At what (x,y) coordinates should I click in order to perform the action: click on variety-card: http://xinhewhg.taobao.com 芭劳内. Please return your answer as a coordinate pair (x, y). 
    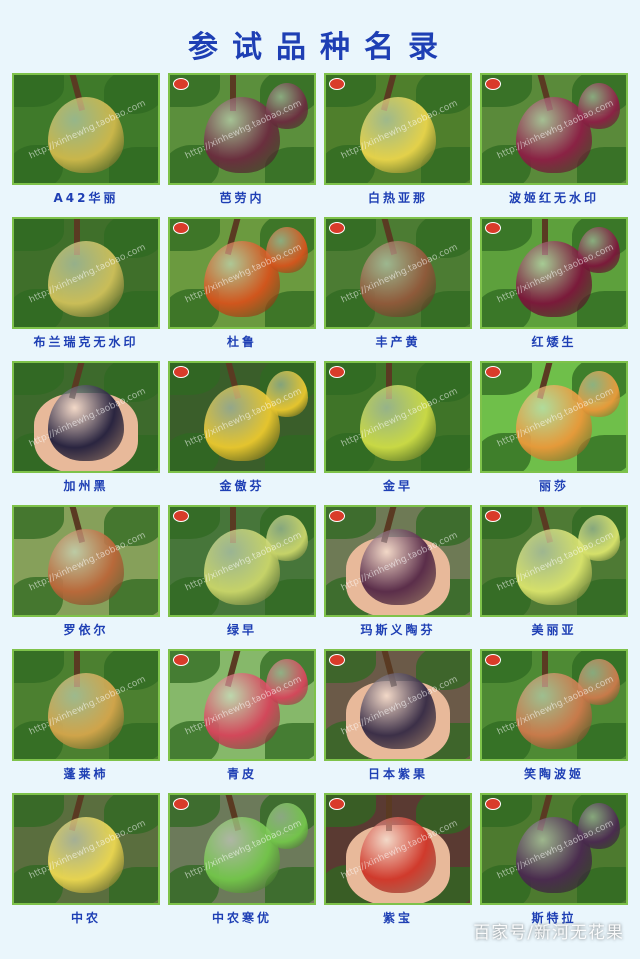
    Looking at the image, I should click on (242, 145).